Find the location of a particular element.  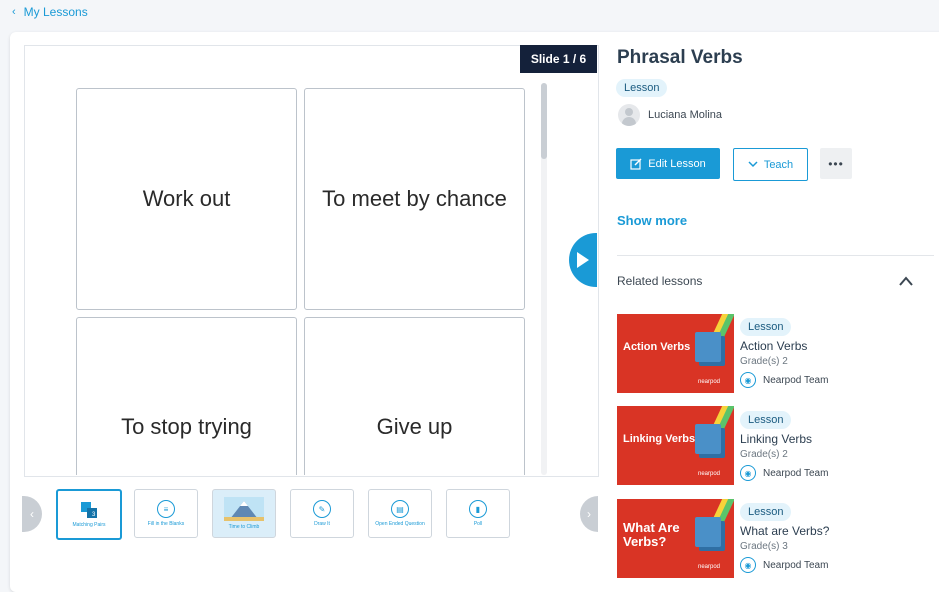

tile-4: Give up is located at coordinates (414, 396).